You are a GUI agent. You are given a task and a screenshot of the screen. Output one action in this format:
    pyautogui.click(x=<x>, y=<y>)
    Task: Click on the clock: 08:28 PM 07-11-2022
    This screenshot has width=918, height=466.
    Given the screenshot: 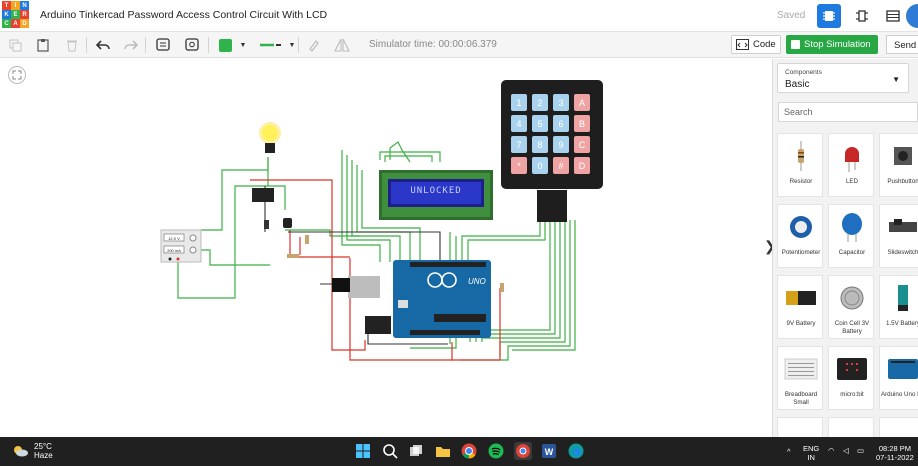 What is the action you would take?
    pyautogui.click(x=895, y=453)
    